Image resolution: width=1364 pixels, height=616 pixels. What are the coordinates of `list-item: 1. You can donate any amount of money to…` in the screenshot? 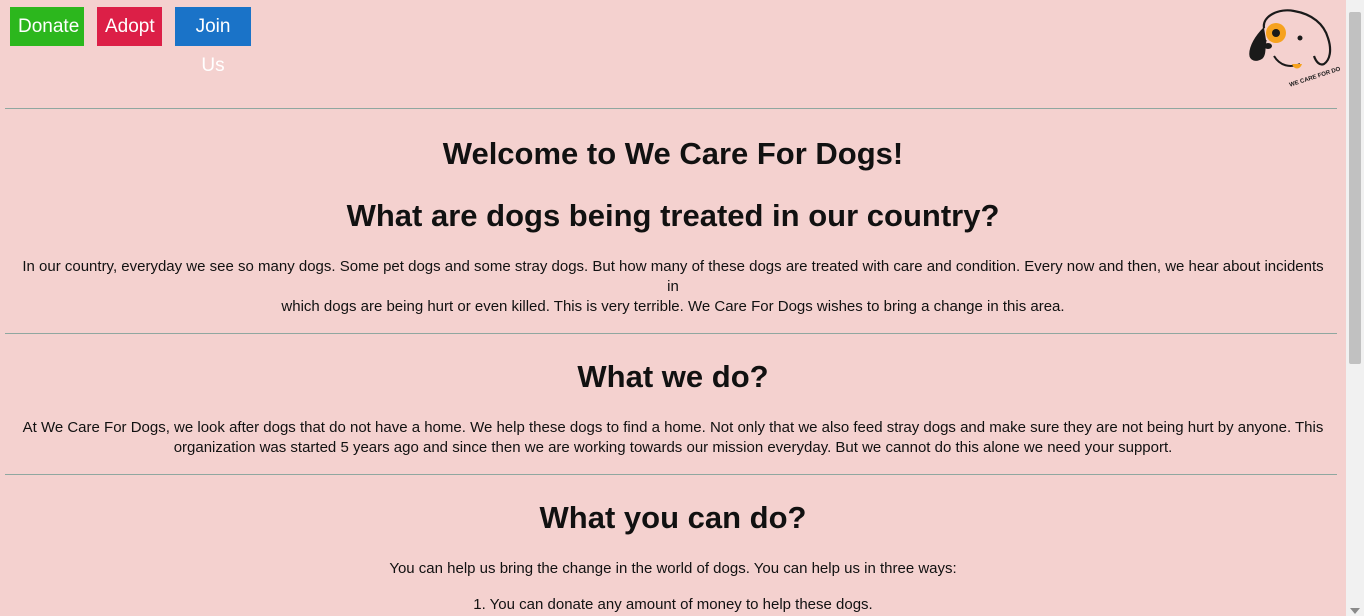 It's located at (673, 604).